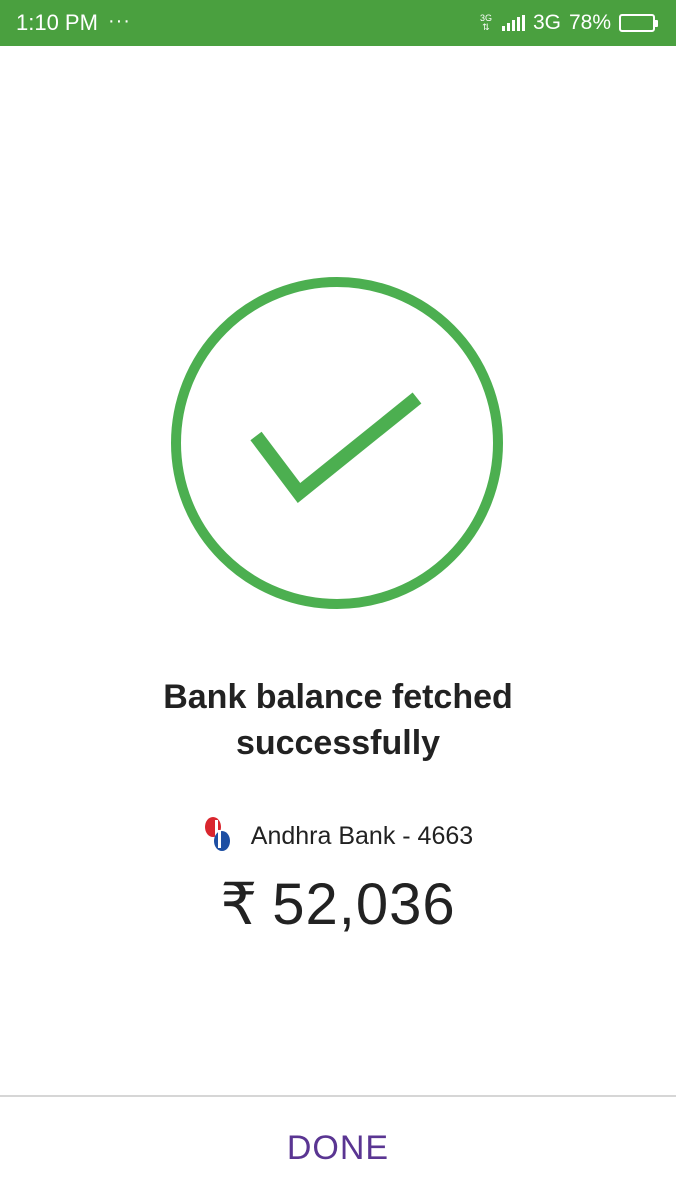  I want to click on balance-value: 52,036, so click(364, 904).